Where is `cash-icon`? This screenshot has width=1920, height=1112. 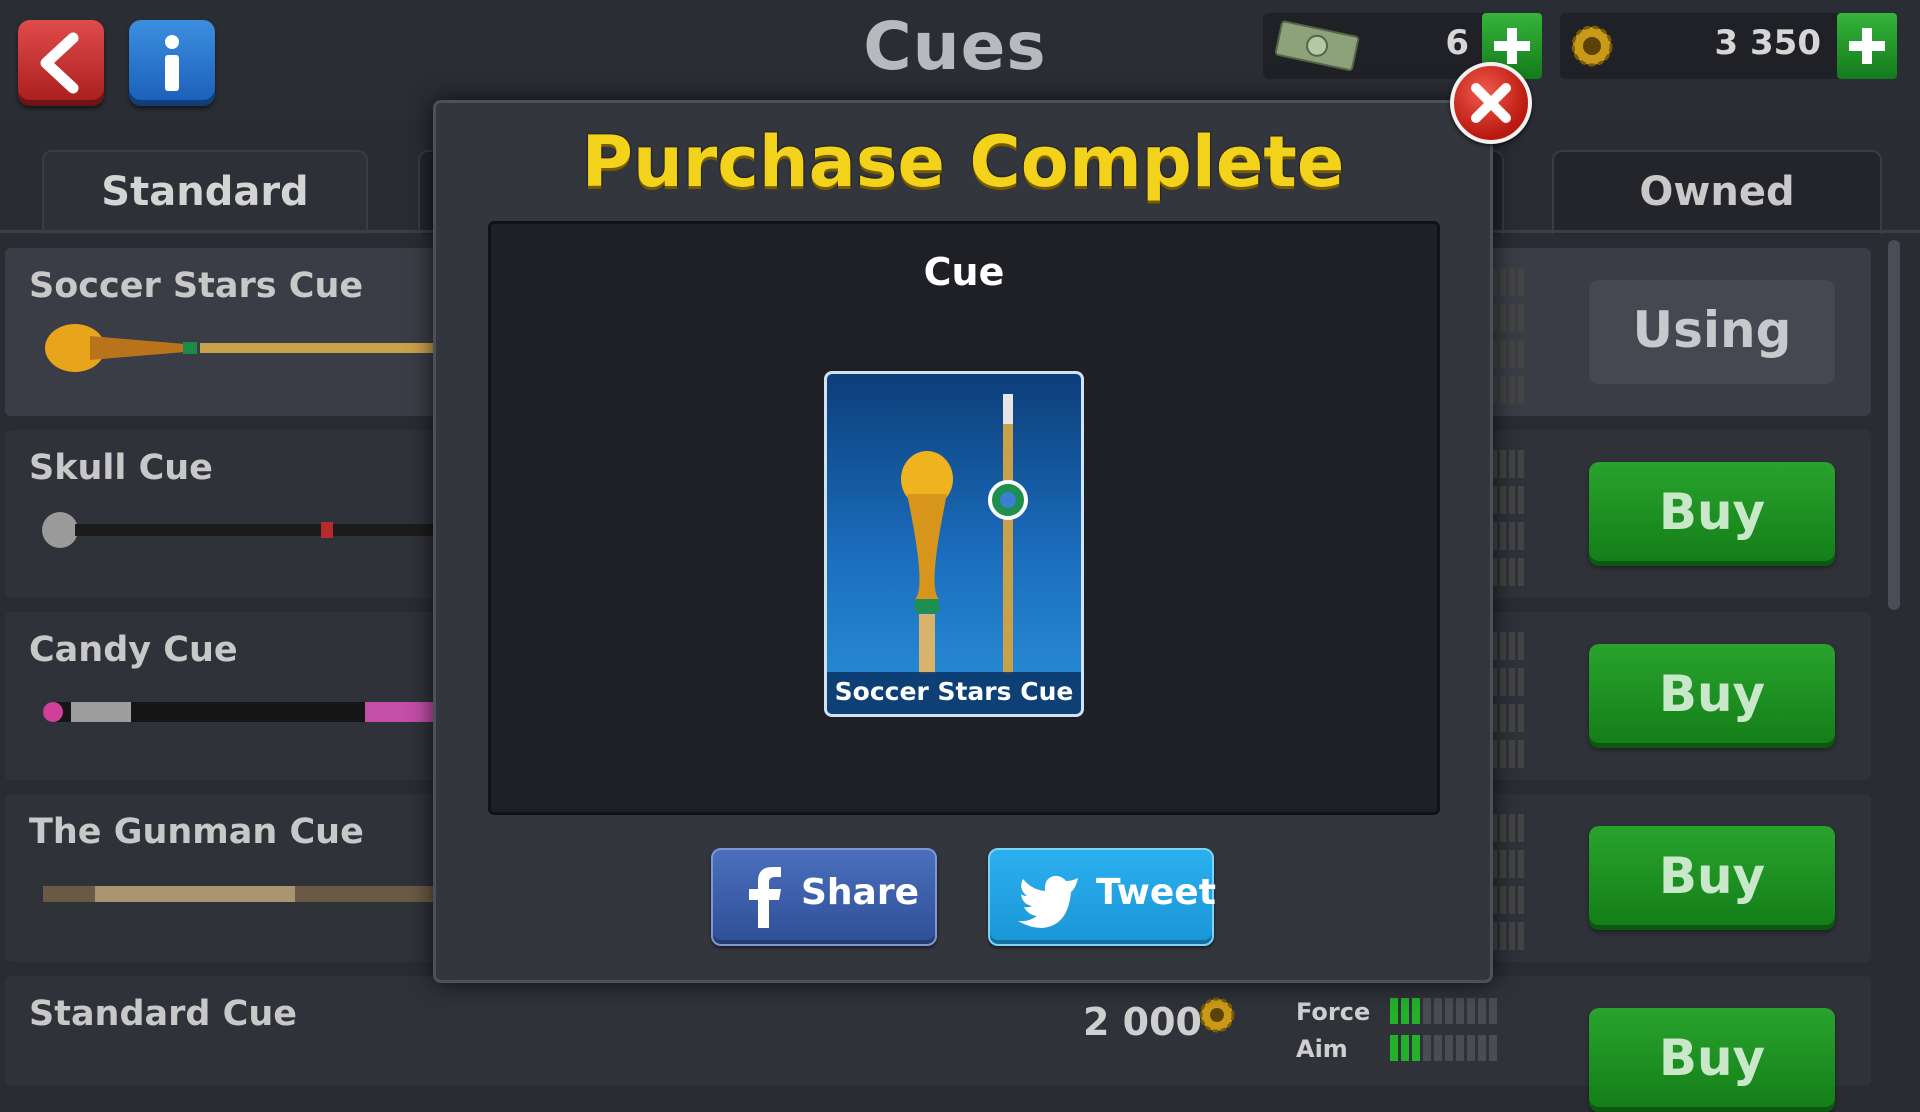 cash-icon is located at coordinates (1317, 45).